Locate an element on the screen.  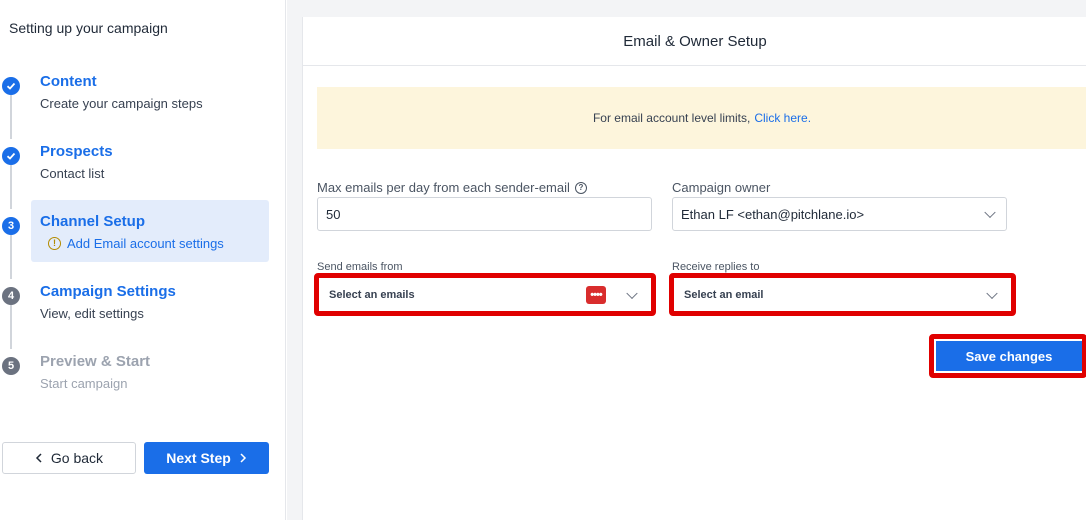
next-step-button: Next Step is located at coordinates (206, 458).